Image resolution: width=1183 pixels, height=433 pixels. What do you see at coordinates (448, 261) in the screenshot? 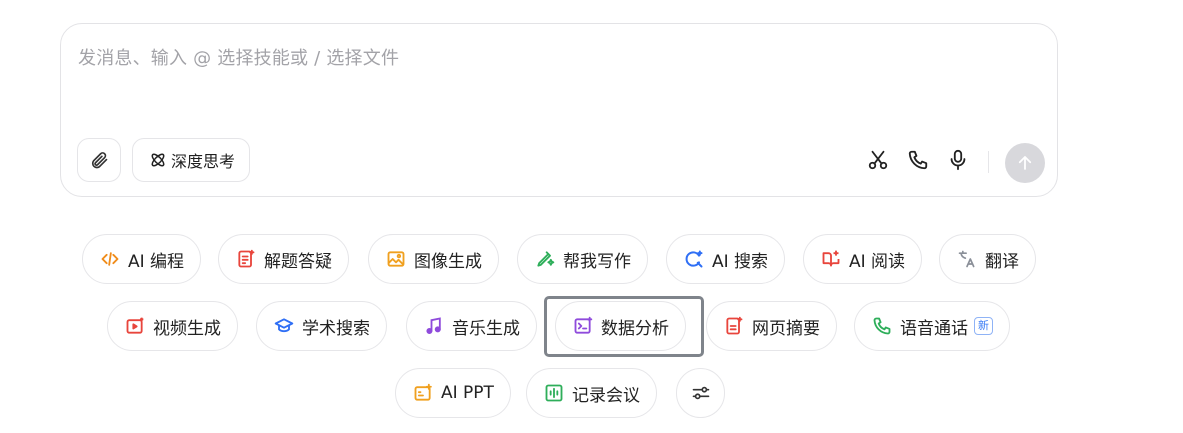
I see `chip-label: 图像生成` at bounding box center [448, 261].